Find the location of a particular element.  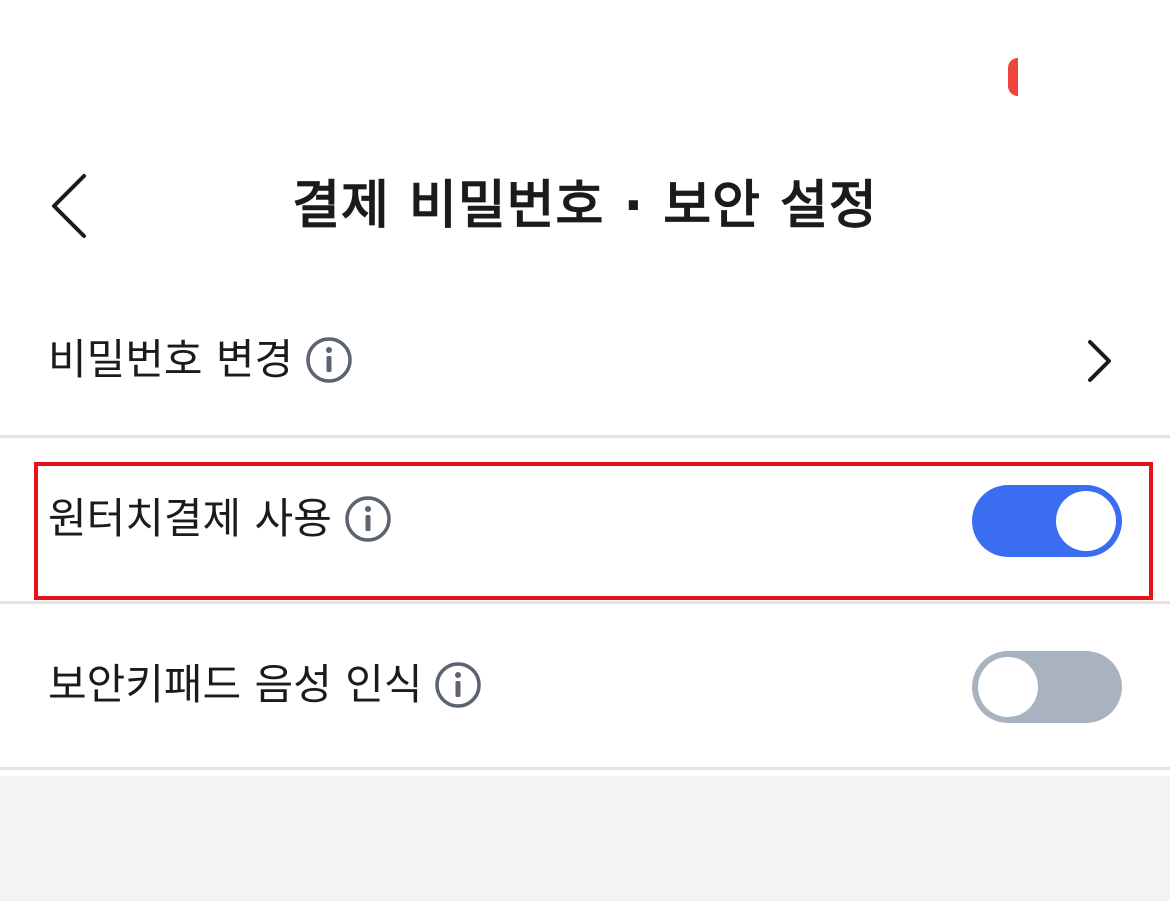

footer-area is located at coordinates (585, 838).